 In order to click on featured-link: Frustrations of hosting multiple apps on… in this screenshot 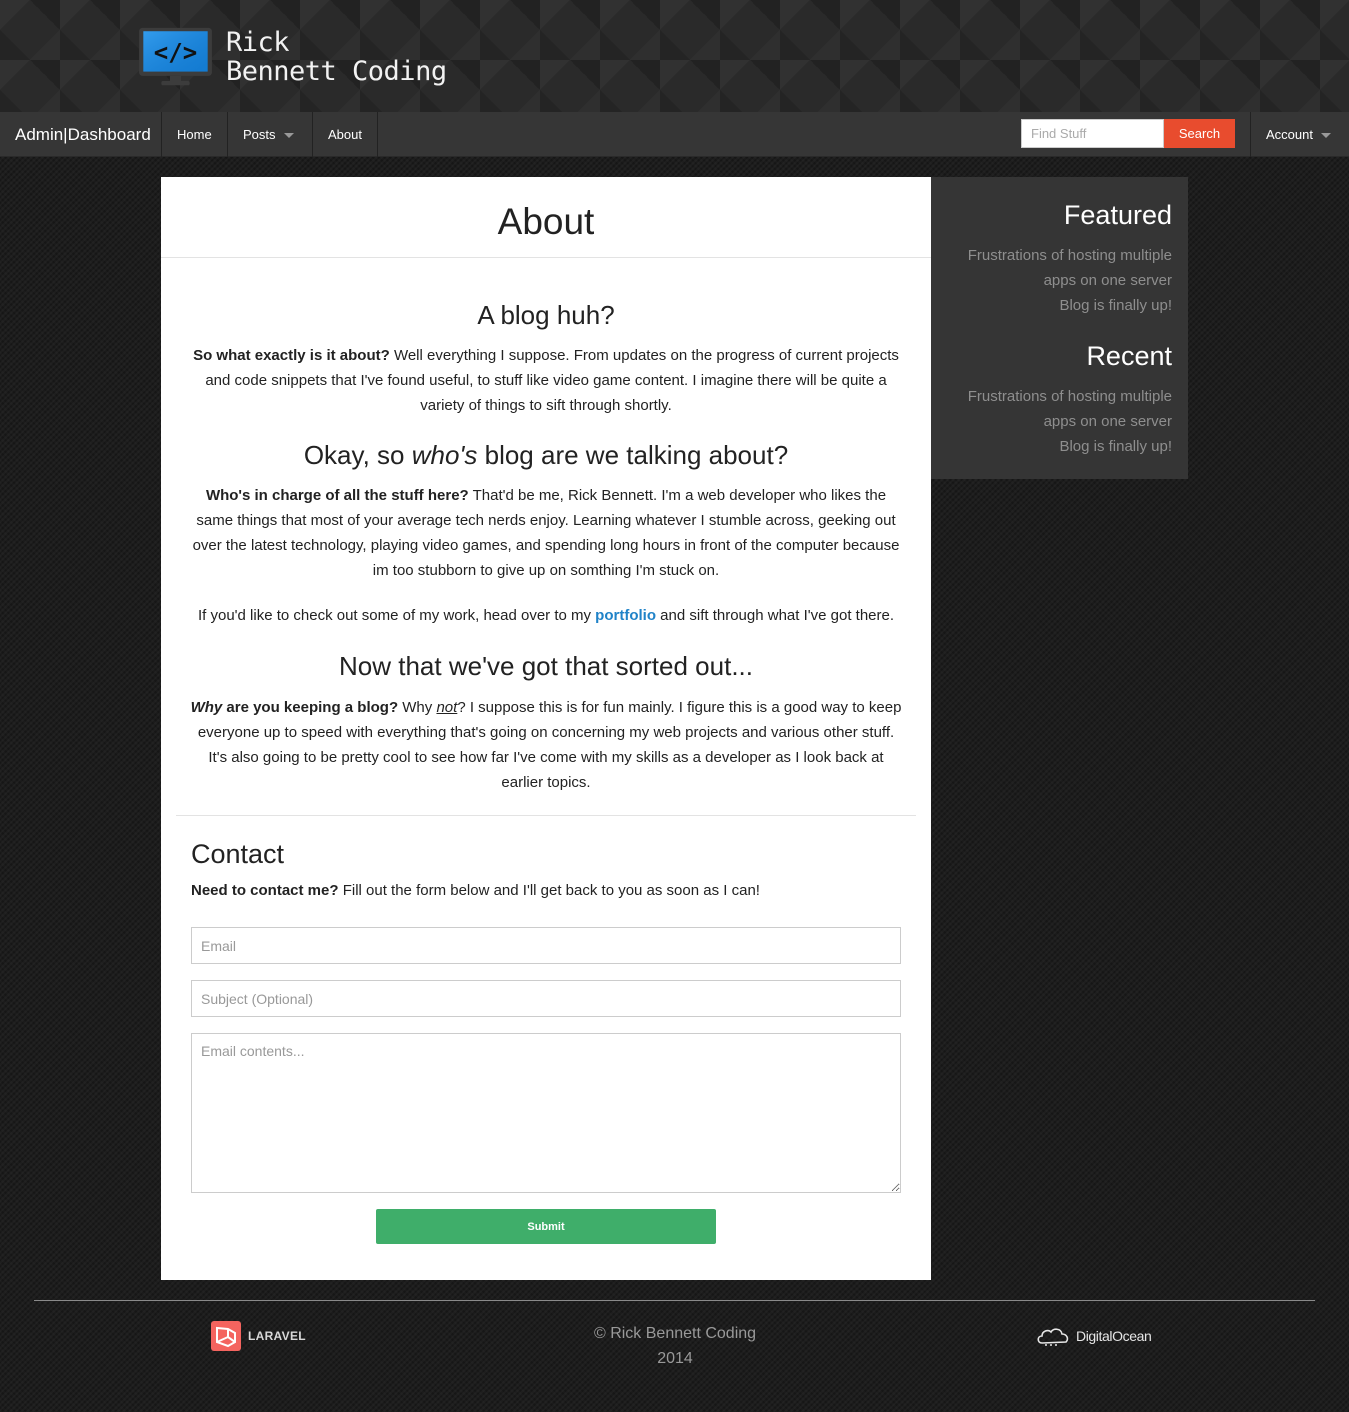, I will do `click(1057, 268)`.